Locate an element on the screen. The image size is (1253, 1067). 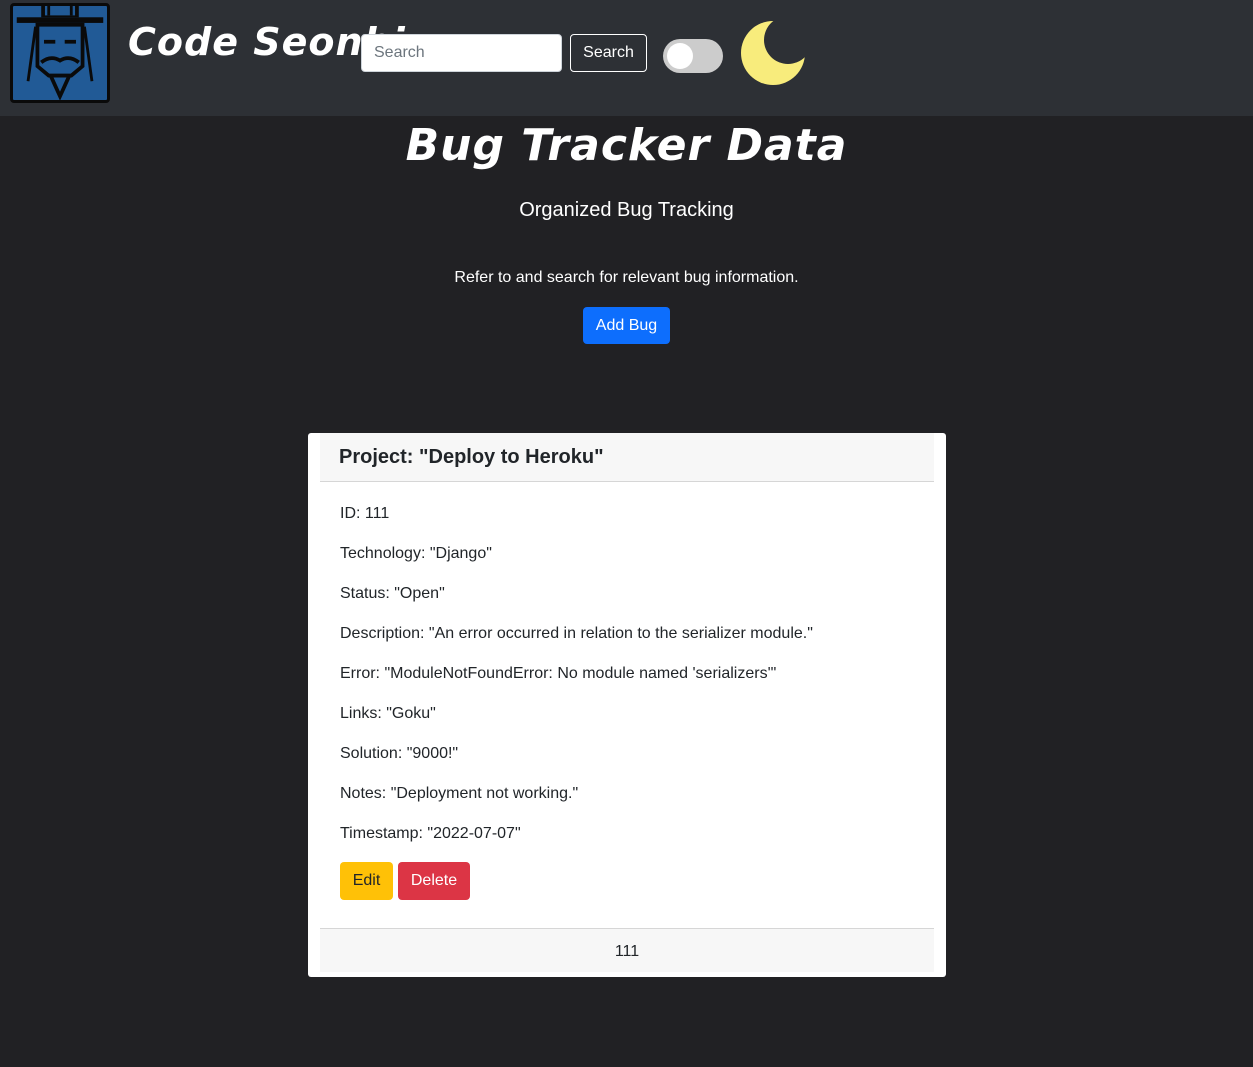
bug-solution: Solution: "9000!" is located at coordinates (399, 753).